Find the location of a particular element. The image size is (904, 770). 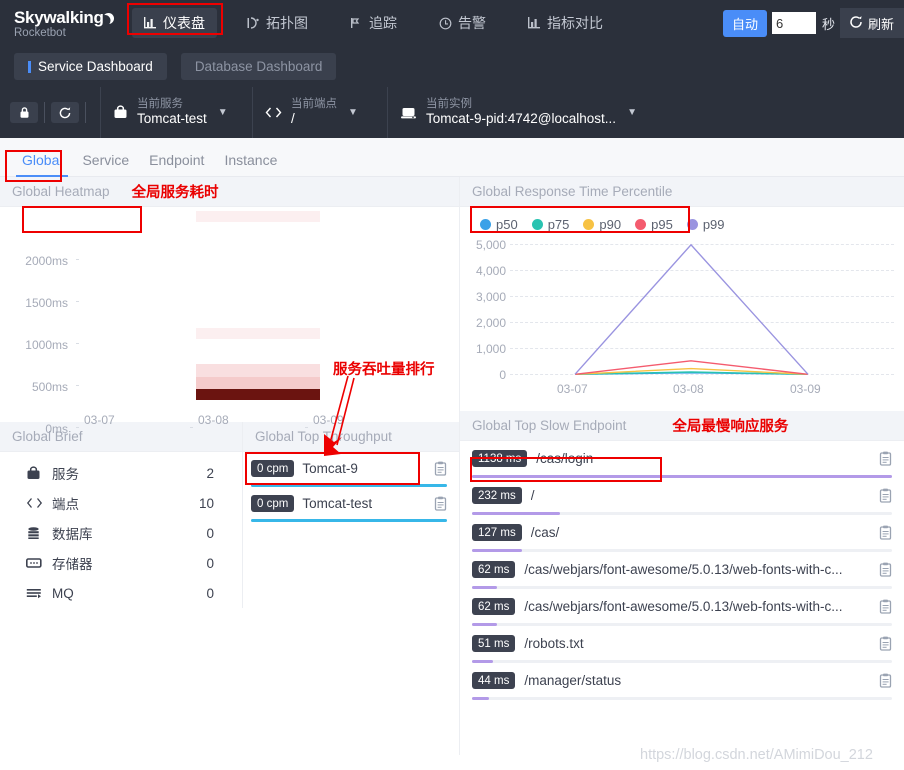

brief-value-database: 0 is located at coordinates (210, 533).